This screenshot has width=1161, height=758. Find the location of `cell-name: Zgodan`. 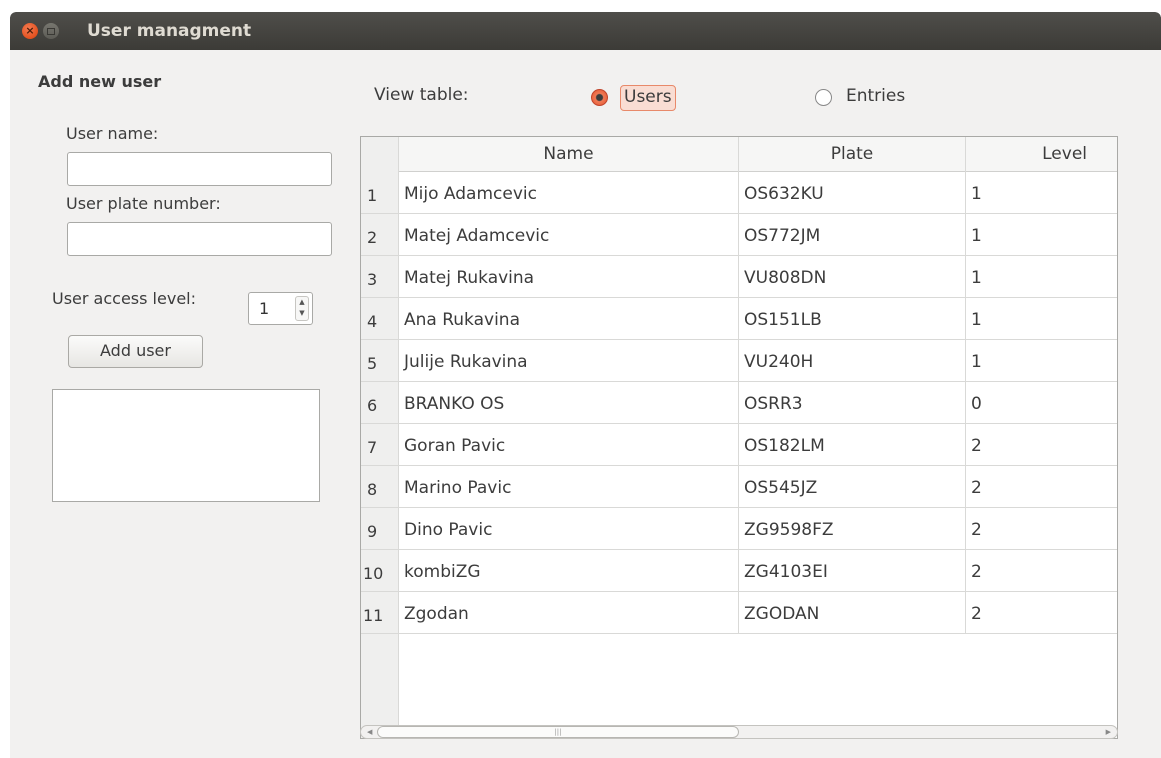

cell-name: Zgodan is located at coordinates (569, 612).